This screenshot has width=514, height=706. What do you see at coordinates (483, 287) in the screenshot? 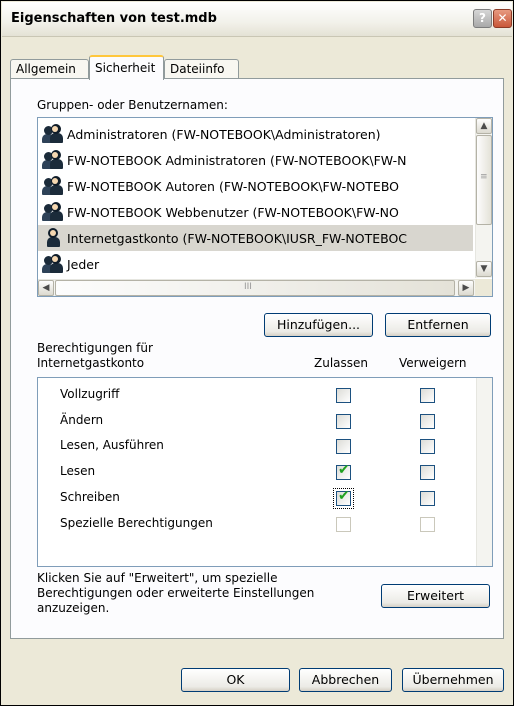
I see `scroll-corner` at bounding box center [483, 287].